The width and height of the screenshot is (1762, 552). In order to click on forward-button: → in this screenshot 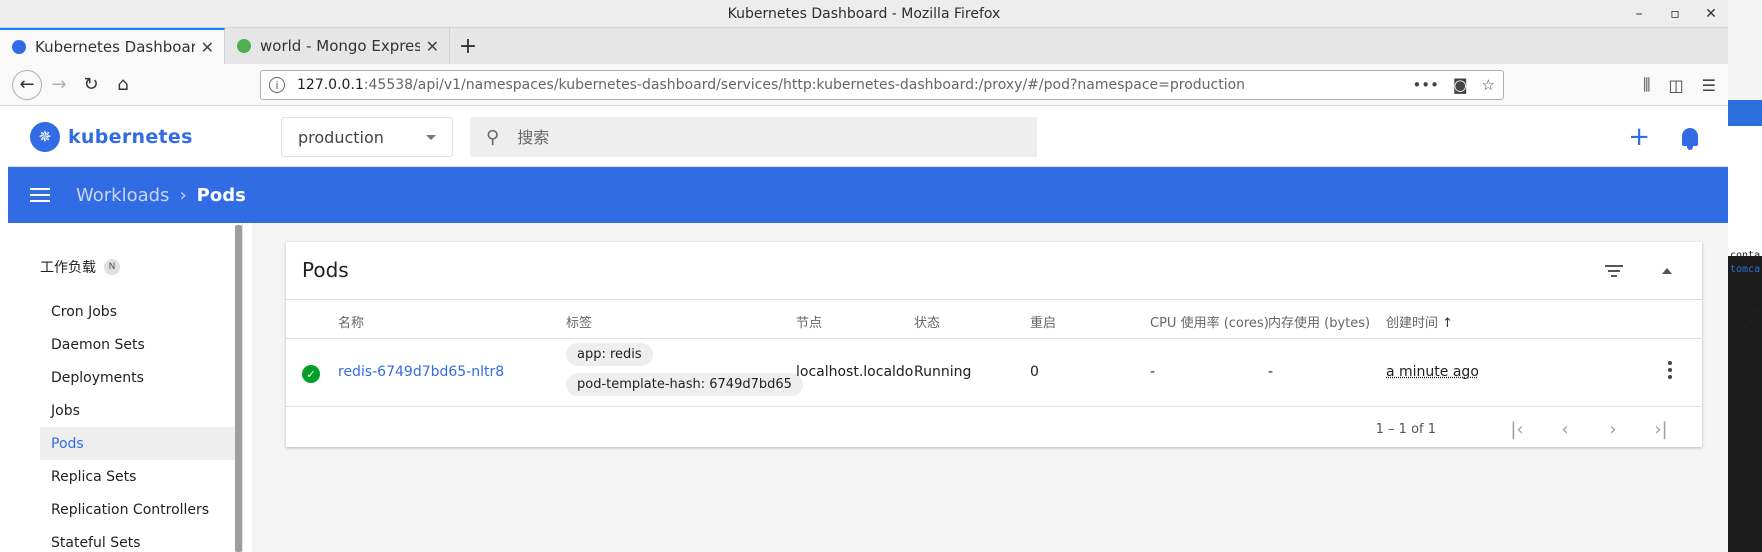, I will do `click(59, 85)`.